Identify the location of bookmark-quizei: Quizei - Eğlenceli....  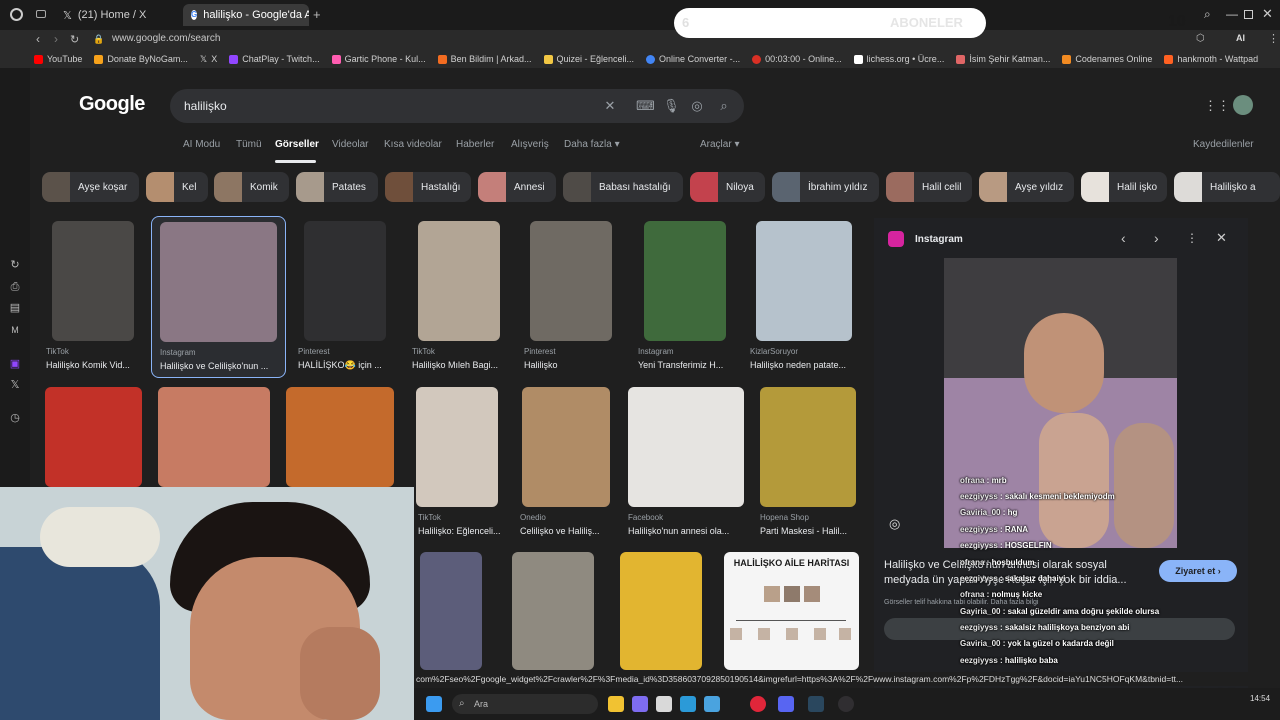
(588, 59).